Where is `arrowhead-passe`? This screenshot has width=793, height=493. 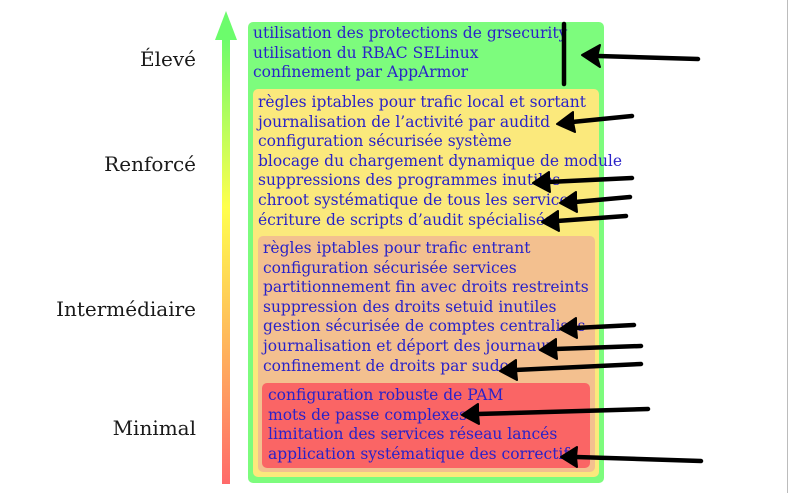
arrowhead-passe is located at coordinates (470, 414).